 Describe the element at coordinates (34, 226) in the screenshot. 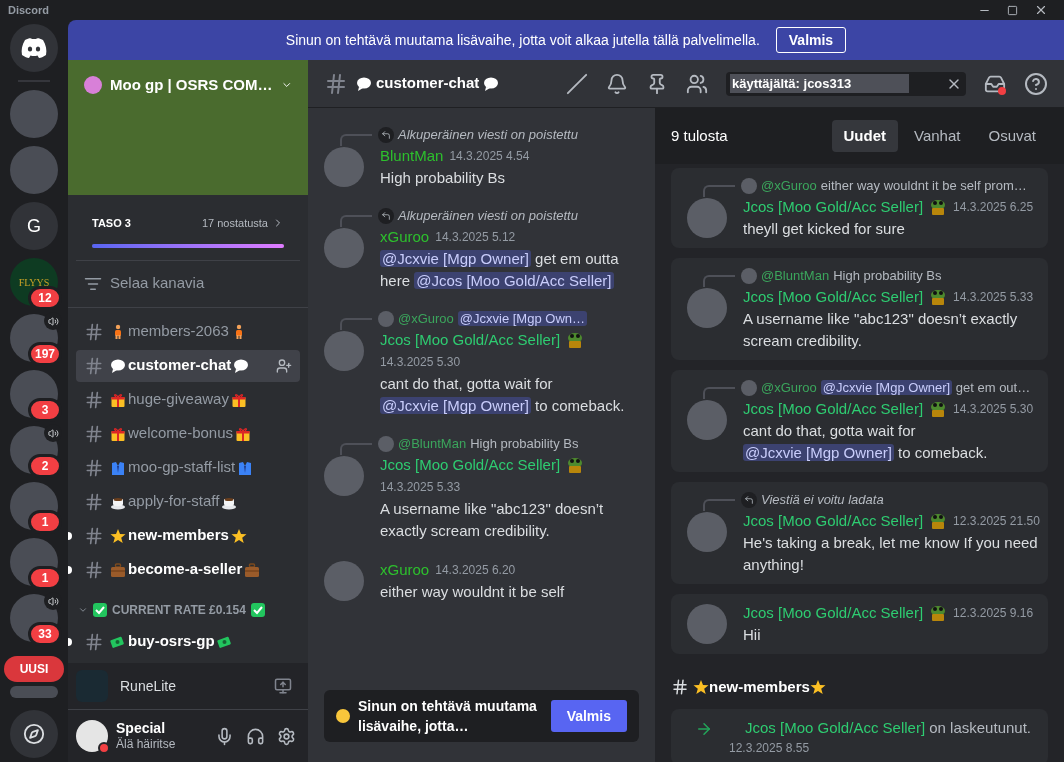

I see `server-icon: G` at that location.